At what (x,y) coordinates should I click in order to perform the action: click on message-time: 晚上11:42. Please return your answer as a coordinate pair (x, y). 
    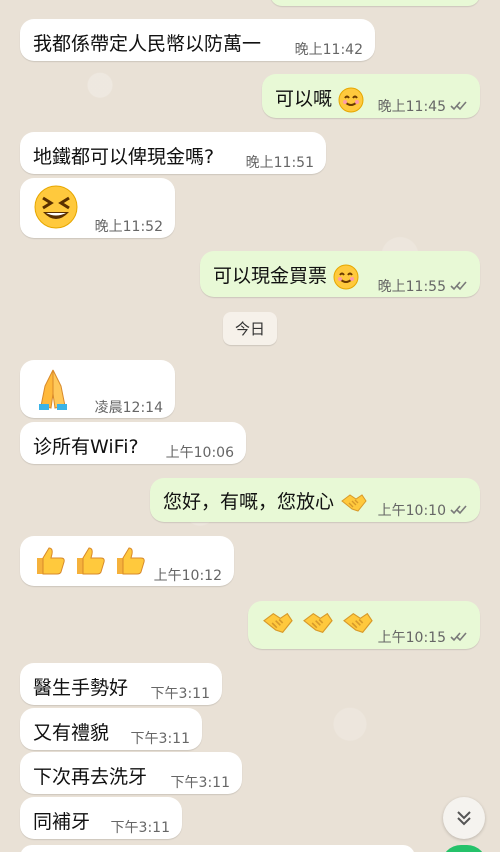
    Looking at the image, I should click on (328, 50).